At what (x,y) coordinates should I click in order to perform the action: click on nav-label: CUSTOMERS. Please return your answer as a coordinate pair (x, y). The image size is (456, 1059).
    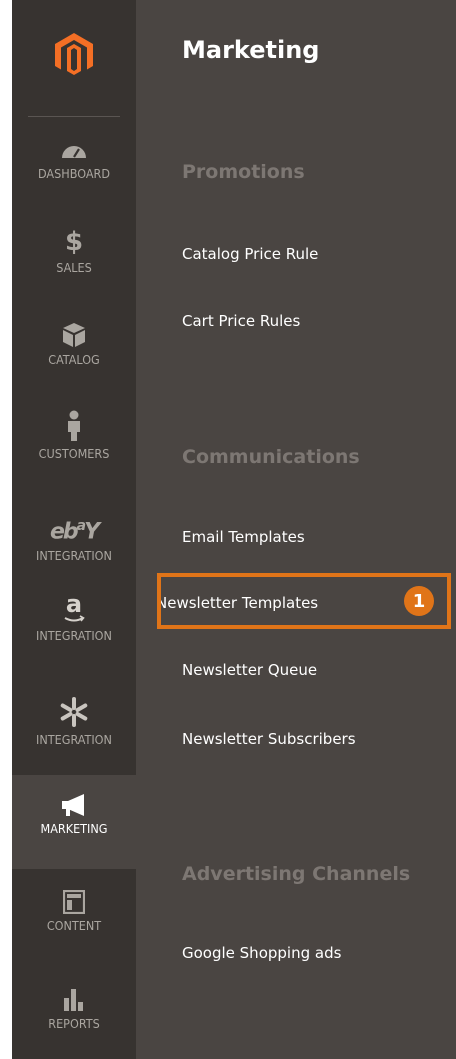
    Looking at the image, I should click on (74, 453).